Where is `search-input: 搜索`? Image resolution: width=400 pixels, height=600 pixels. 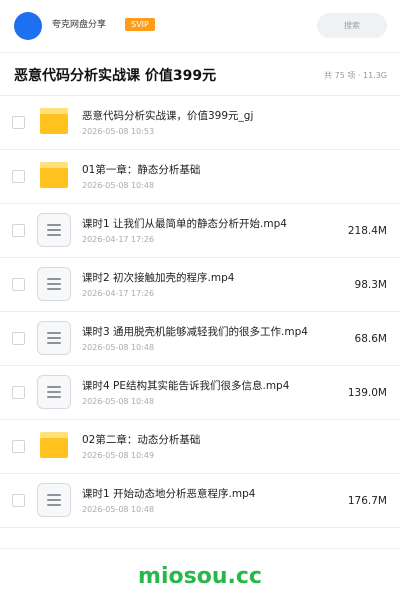
search-input: 搜索 is located at coordinates (352, 25).